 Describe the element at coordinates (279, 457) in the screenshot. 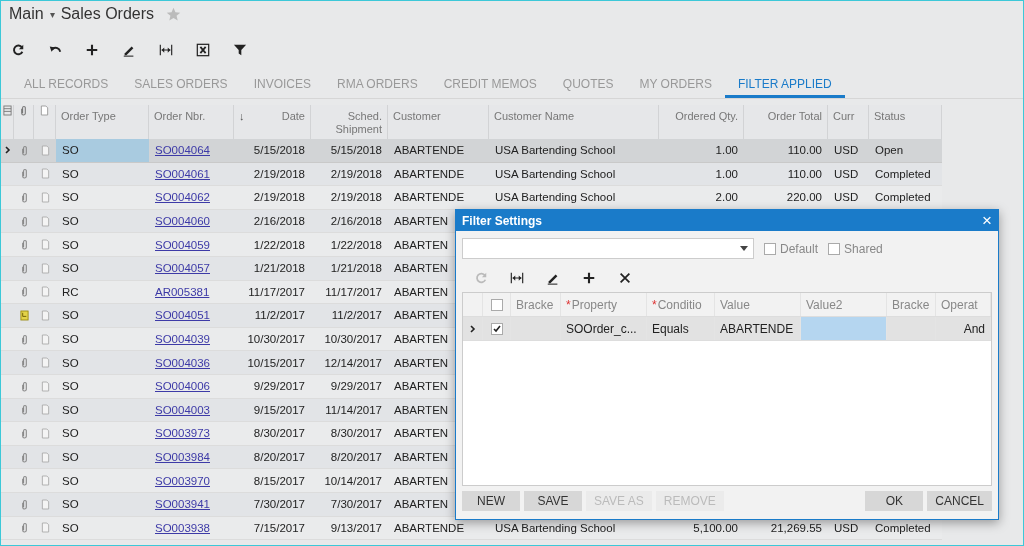

I see `date-cell: 8/20/2017` at that location.